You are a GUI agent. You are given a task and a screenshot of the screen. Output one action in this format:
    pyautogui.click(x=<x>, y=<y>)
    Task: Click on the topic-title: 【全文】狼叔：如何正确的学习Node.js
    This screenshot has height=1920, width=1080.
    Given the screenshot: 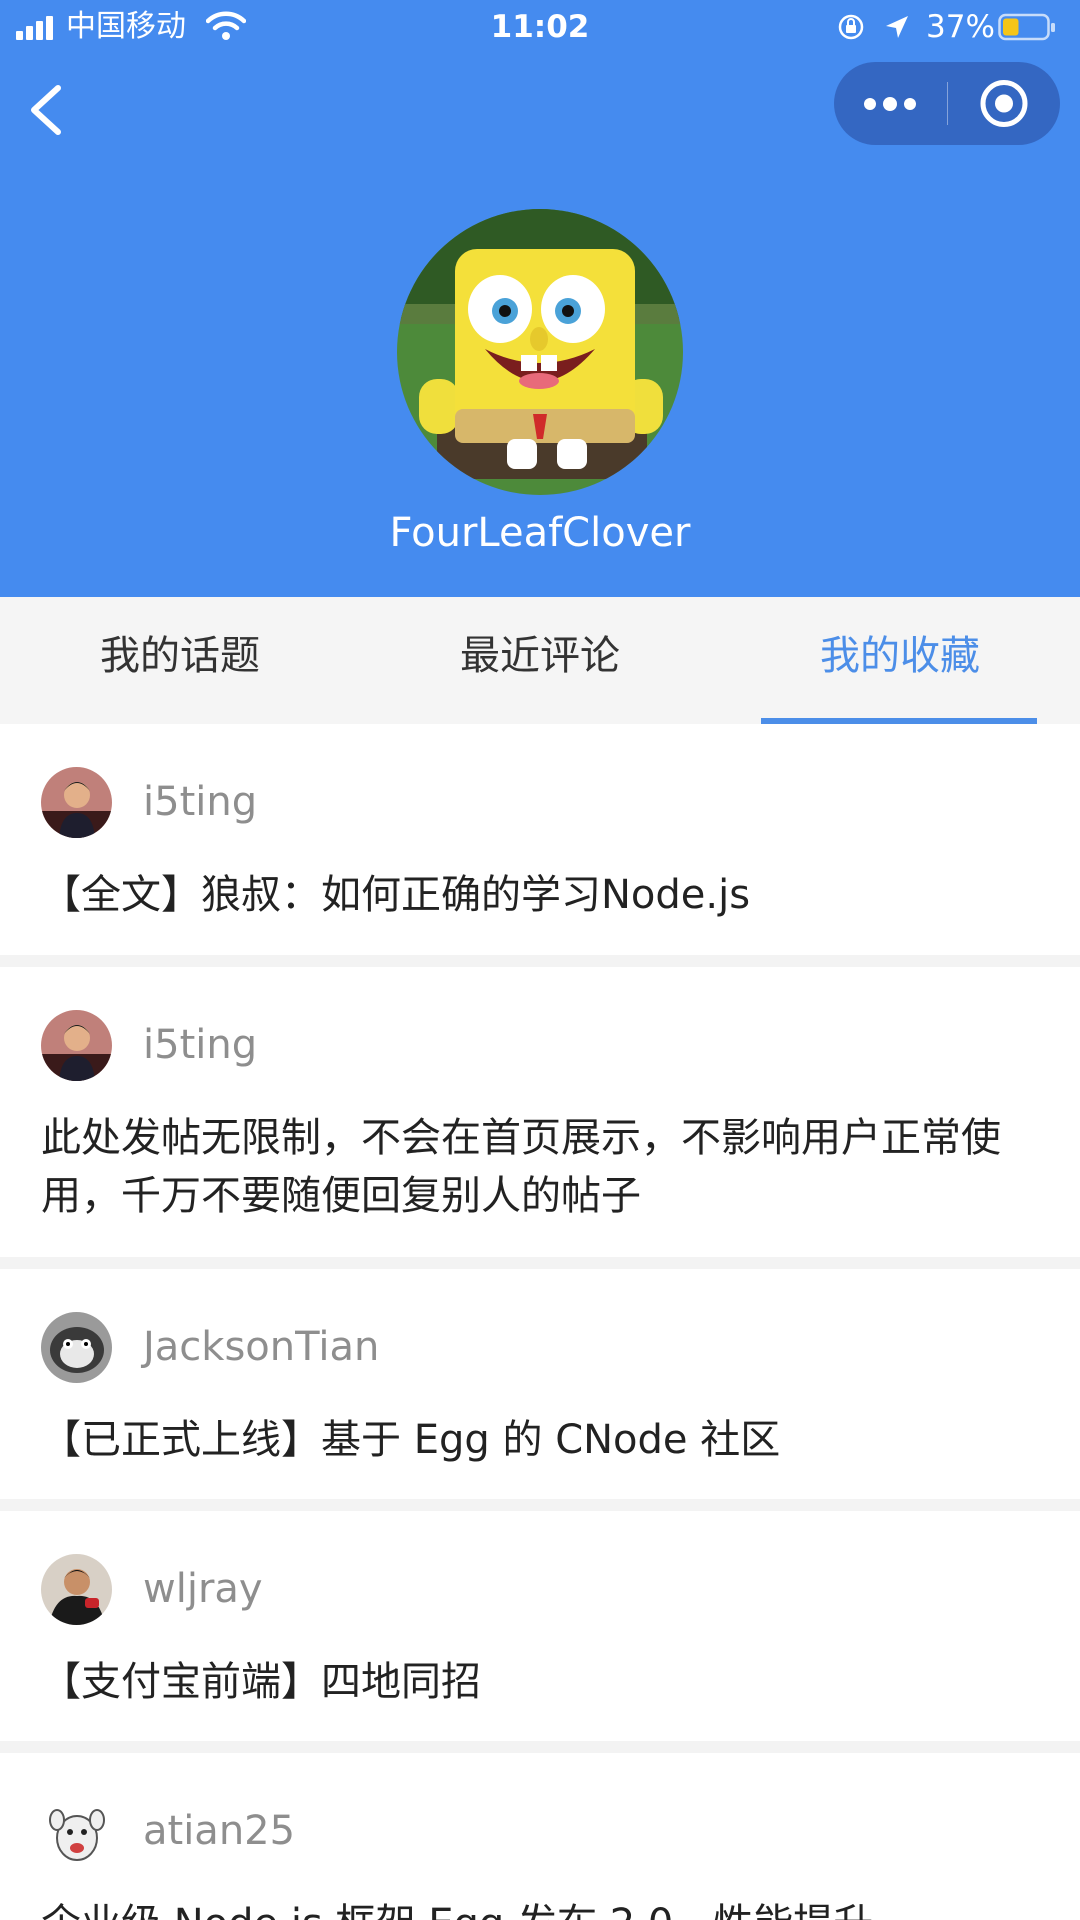 What is the action you would take?
    pyautogui.click(x=541, y=895)
    